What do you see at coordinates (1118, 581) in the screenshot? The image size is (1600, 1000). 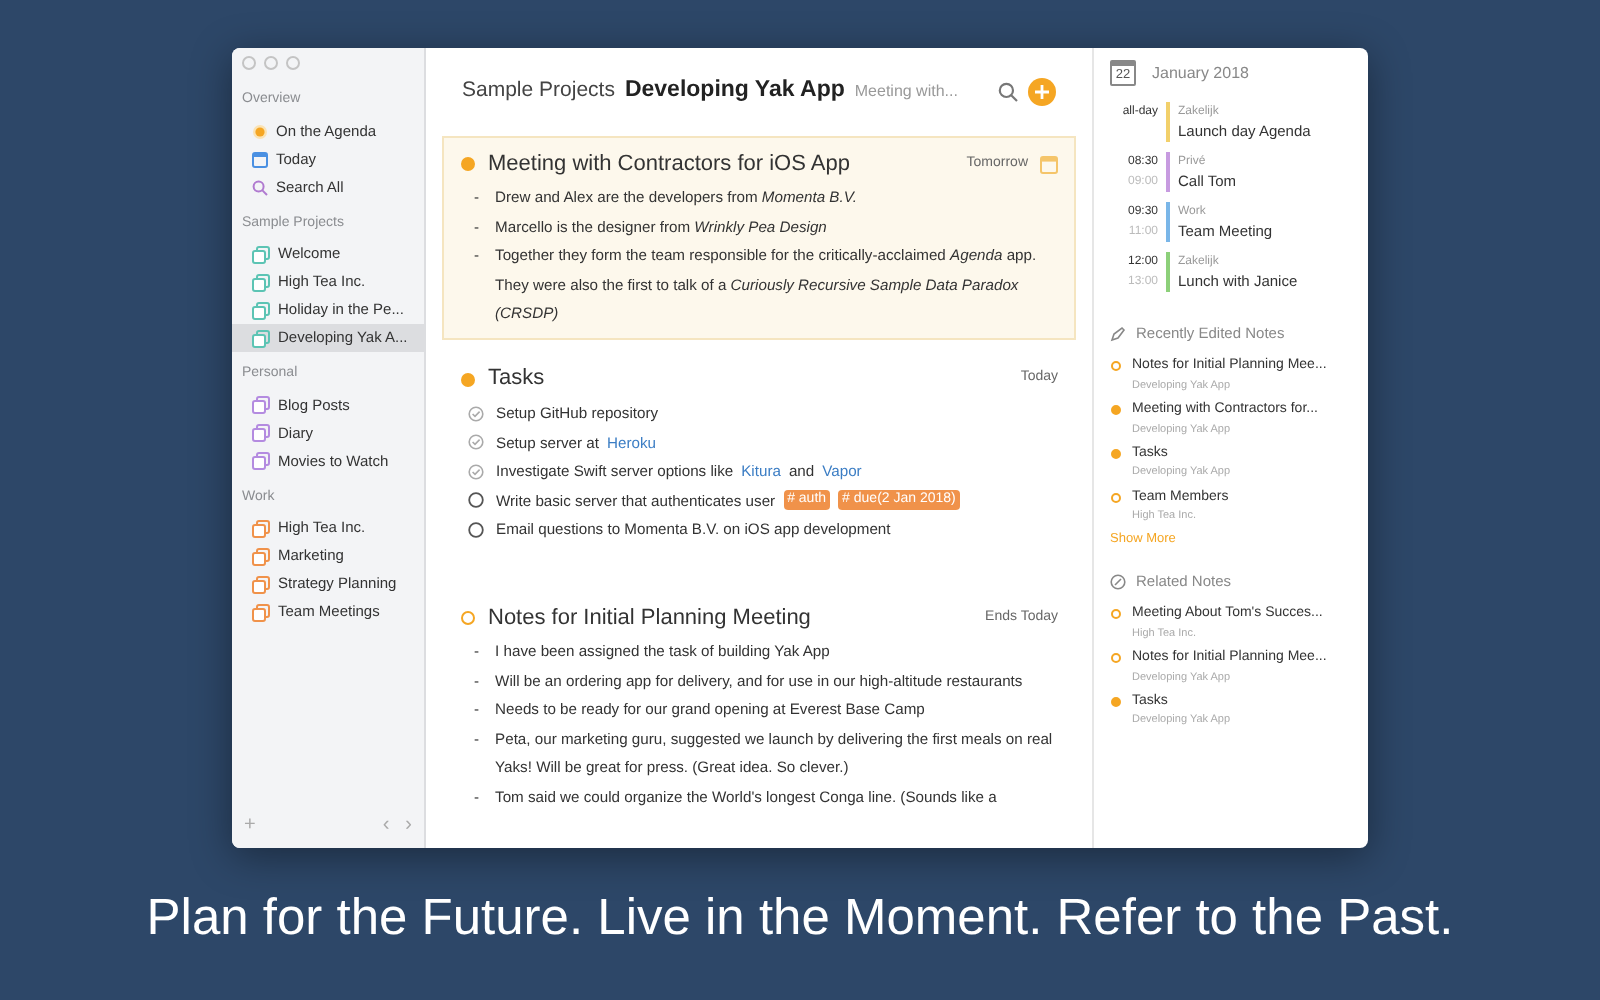 I see `link-icon` at bounding box center [1118, 581].